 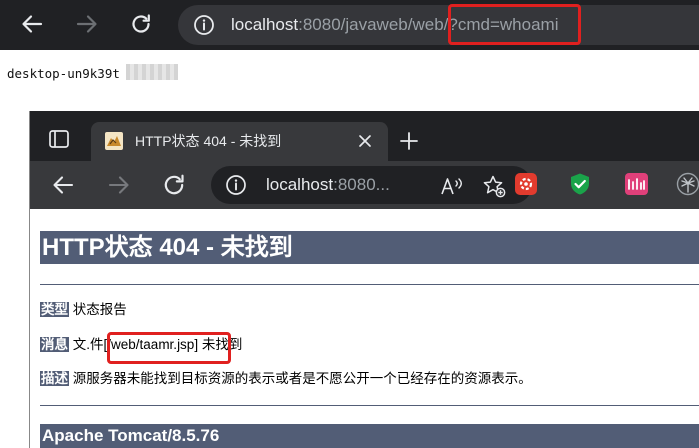 I want to click on url-host: localhost, so click(x=265, y=24).